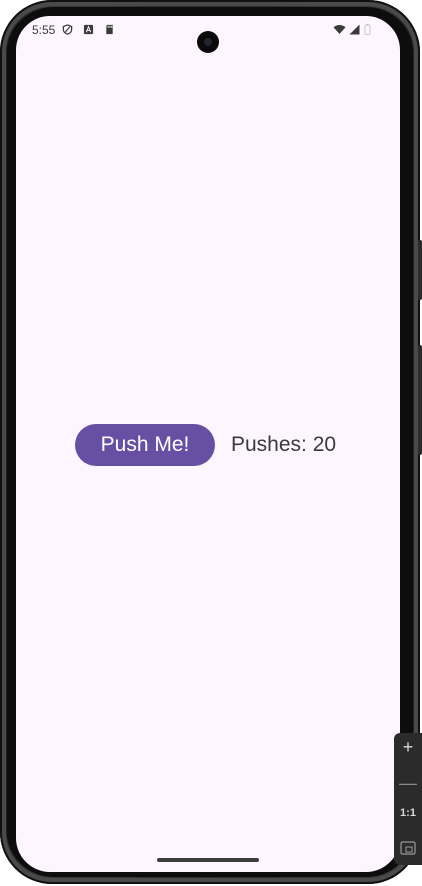 The width and height of the screenshot is (422, 886). I want to click on emulator-zoom-toolbar: + — 1:1, so click(408, 799).